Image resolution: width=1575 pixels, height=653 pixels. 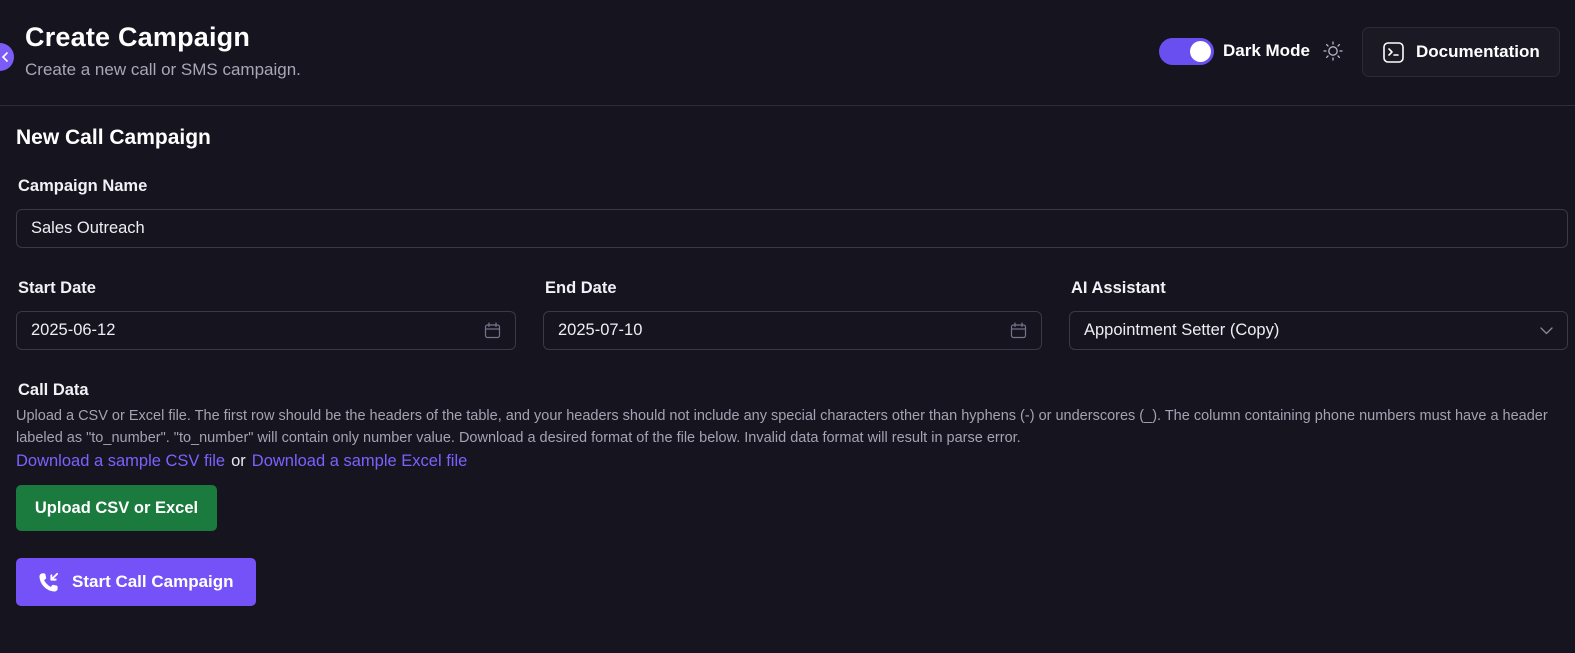 I want to click on phone-incoming-icon, so click(x=49, y=582).